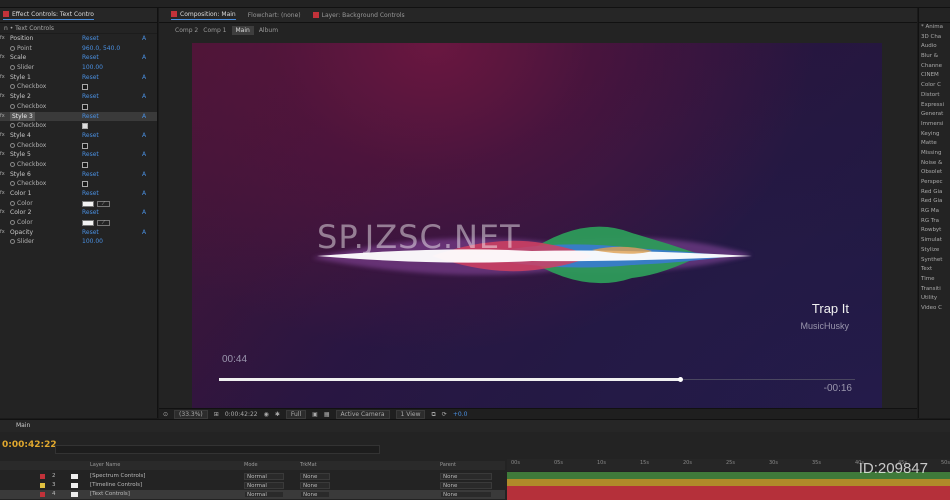  Describe the element at coordinates (78, 58) in the screenshot. I see `effect-row: fx Scale Reset A` at that location.